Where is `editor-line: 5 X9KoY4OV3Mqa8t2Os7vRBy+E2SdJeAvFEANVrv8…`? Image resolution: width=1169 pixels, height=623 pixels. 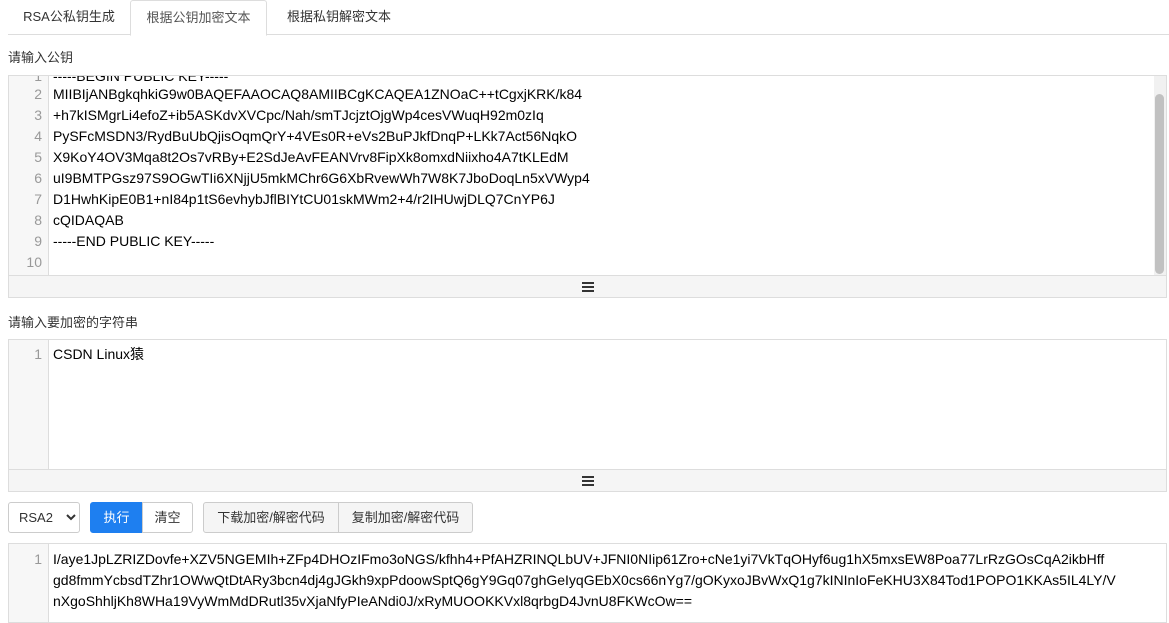 editor-line: 5 X9KoY4OV3Mqa8t2Os7vRBy+E2SdJeAvFEANVrv8… is located at coordinates (301, 157).